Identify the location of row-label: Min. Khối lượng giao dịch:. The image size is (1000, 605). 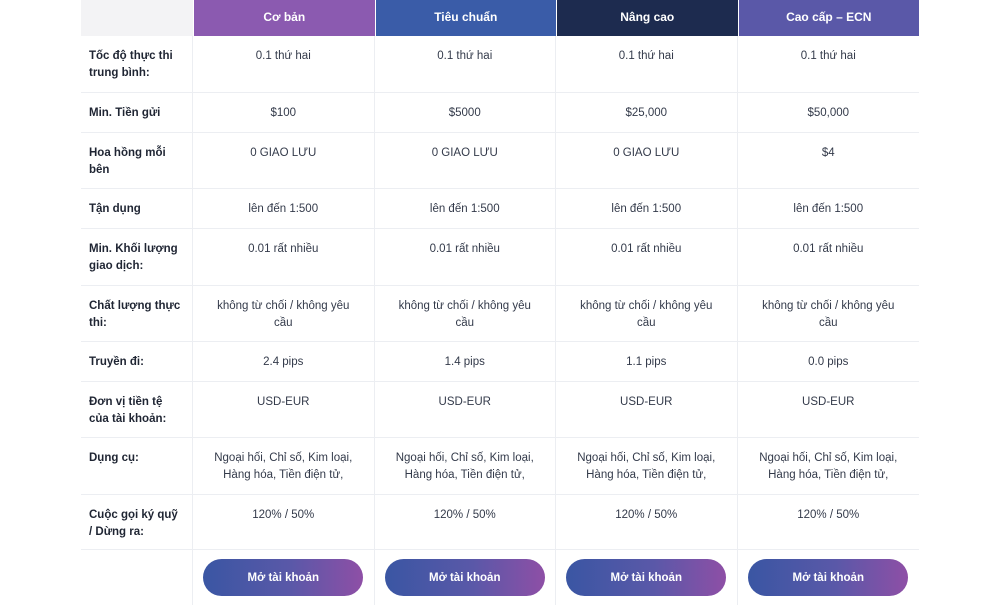
(137, 257).